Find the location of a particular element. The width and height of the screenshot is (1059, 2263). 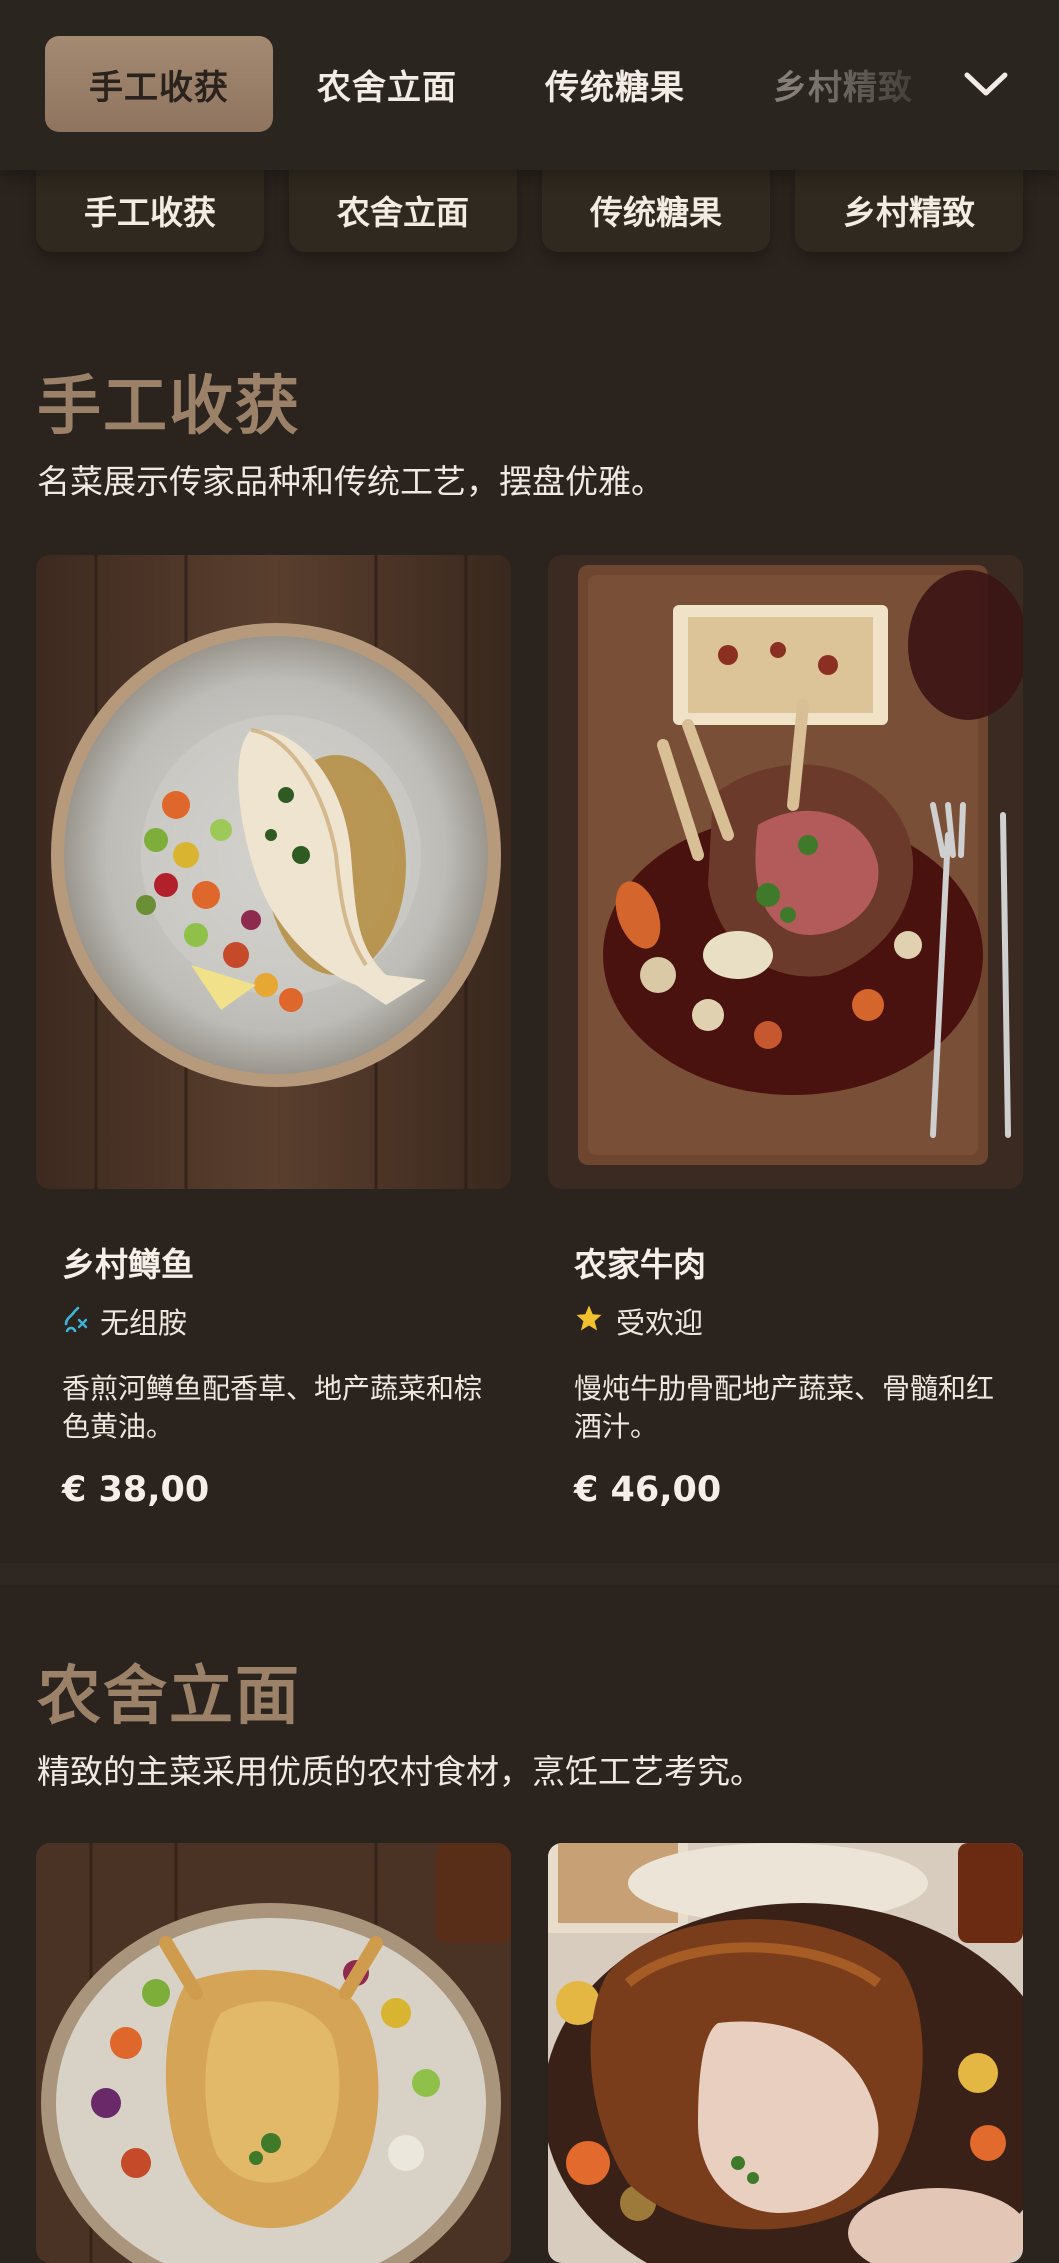

dish-tag-label: 无组胺 is located at coordinates (144, 1323).